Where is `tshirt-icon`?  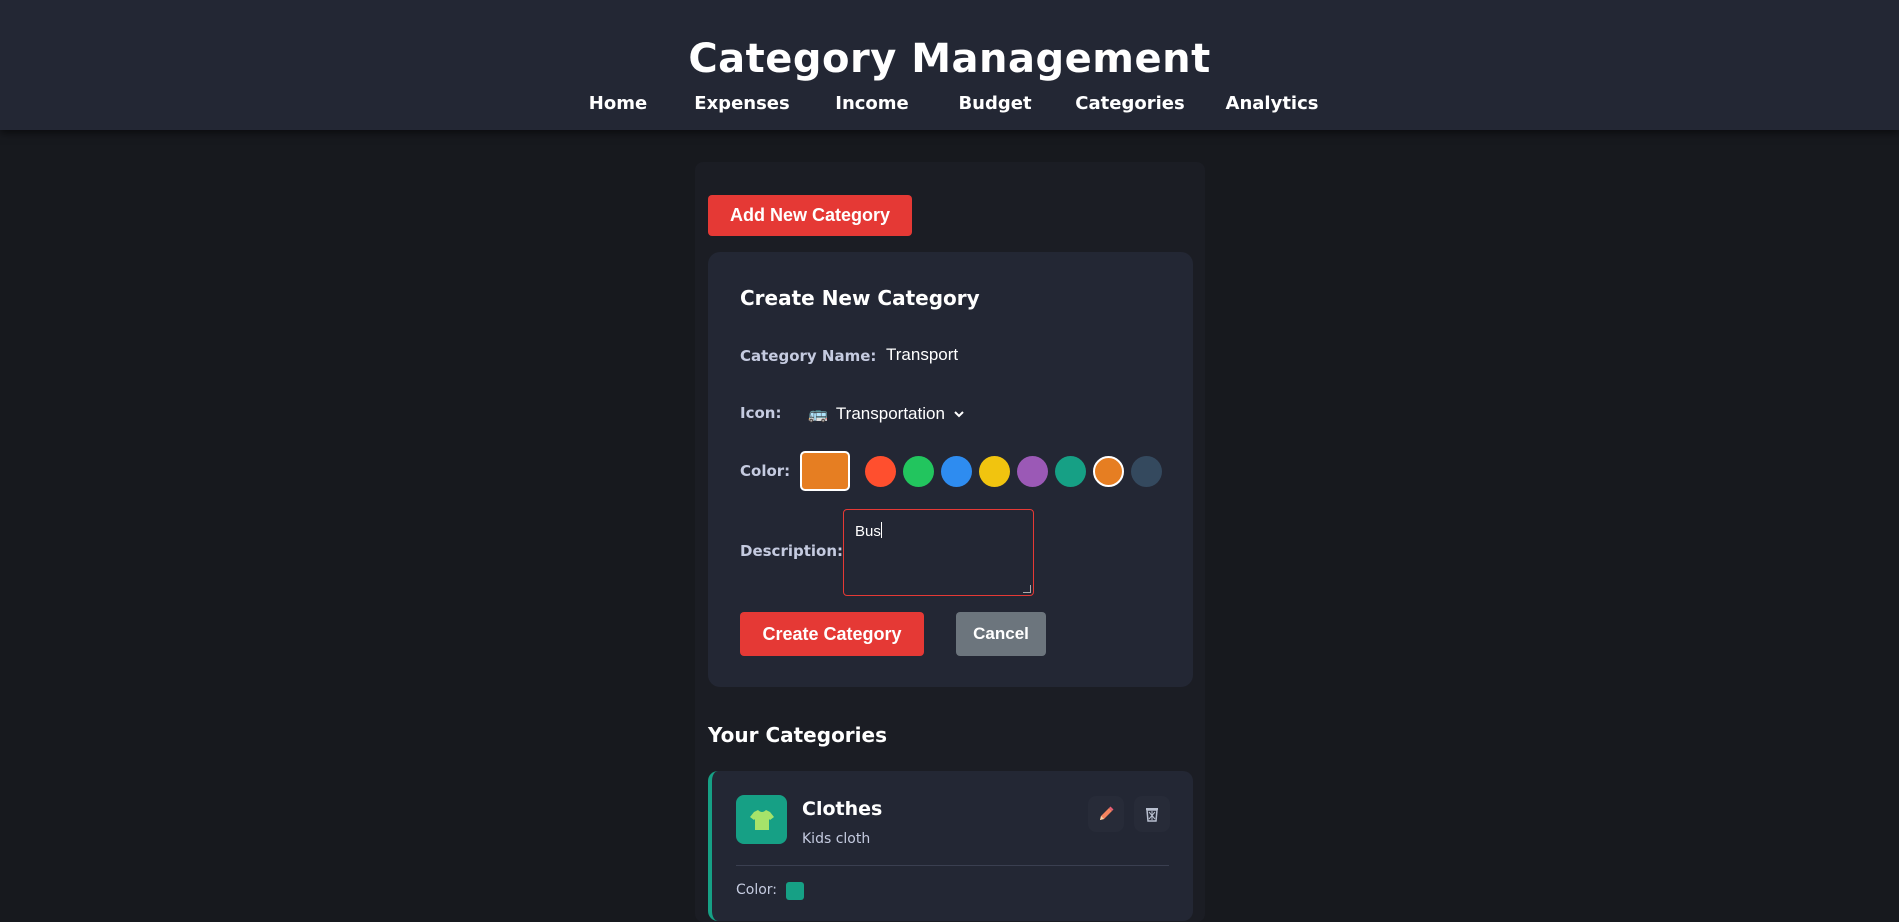
tshirt-icon is located at coordinates (761, 819).